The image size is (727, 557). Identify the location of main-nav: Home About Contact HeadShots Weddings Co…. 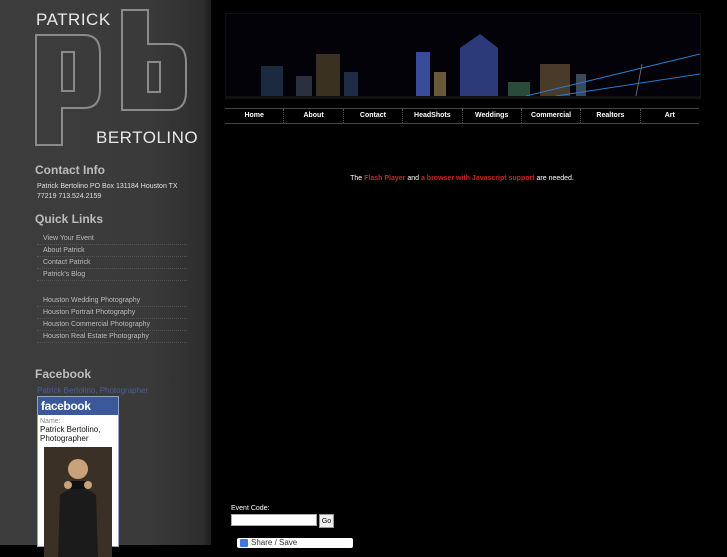
(462, 116).